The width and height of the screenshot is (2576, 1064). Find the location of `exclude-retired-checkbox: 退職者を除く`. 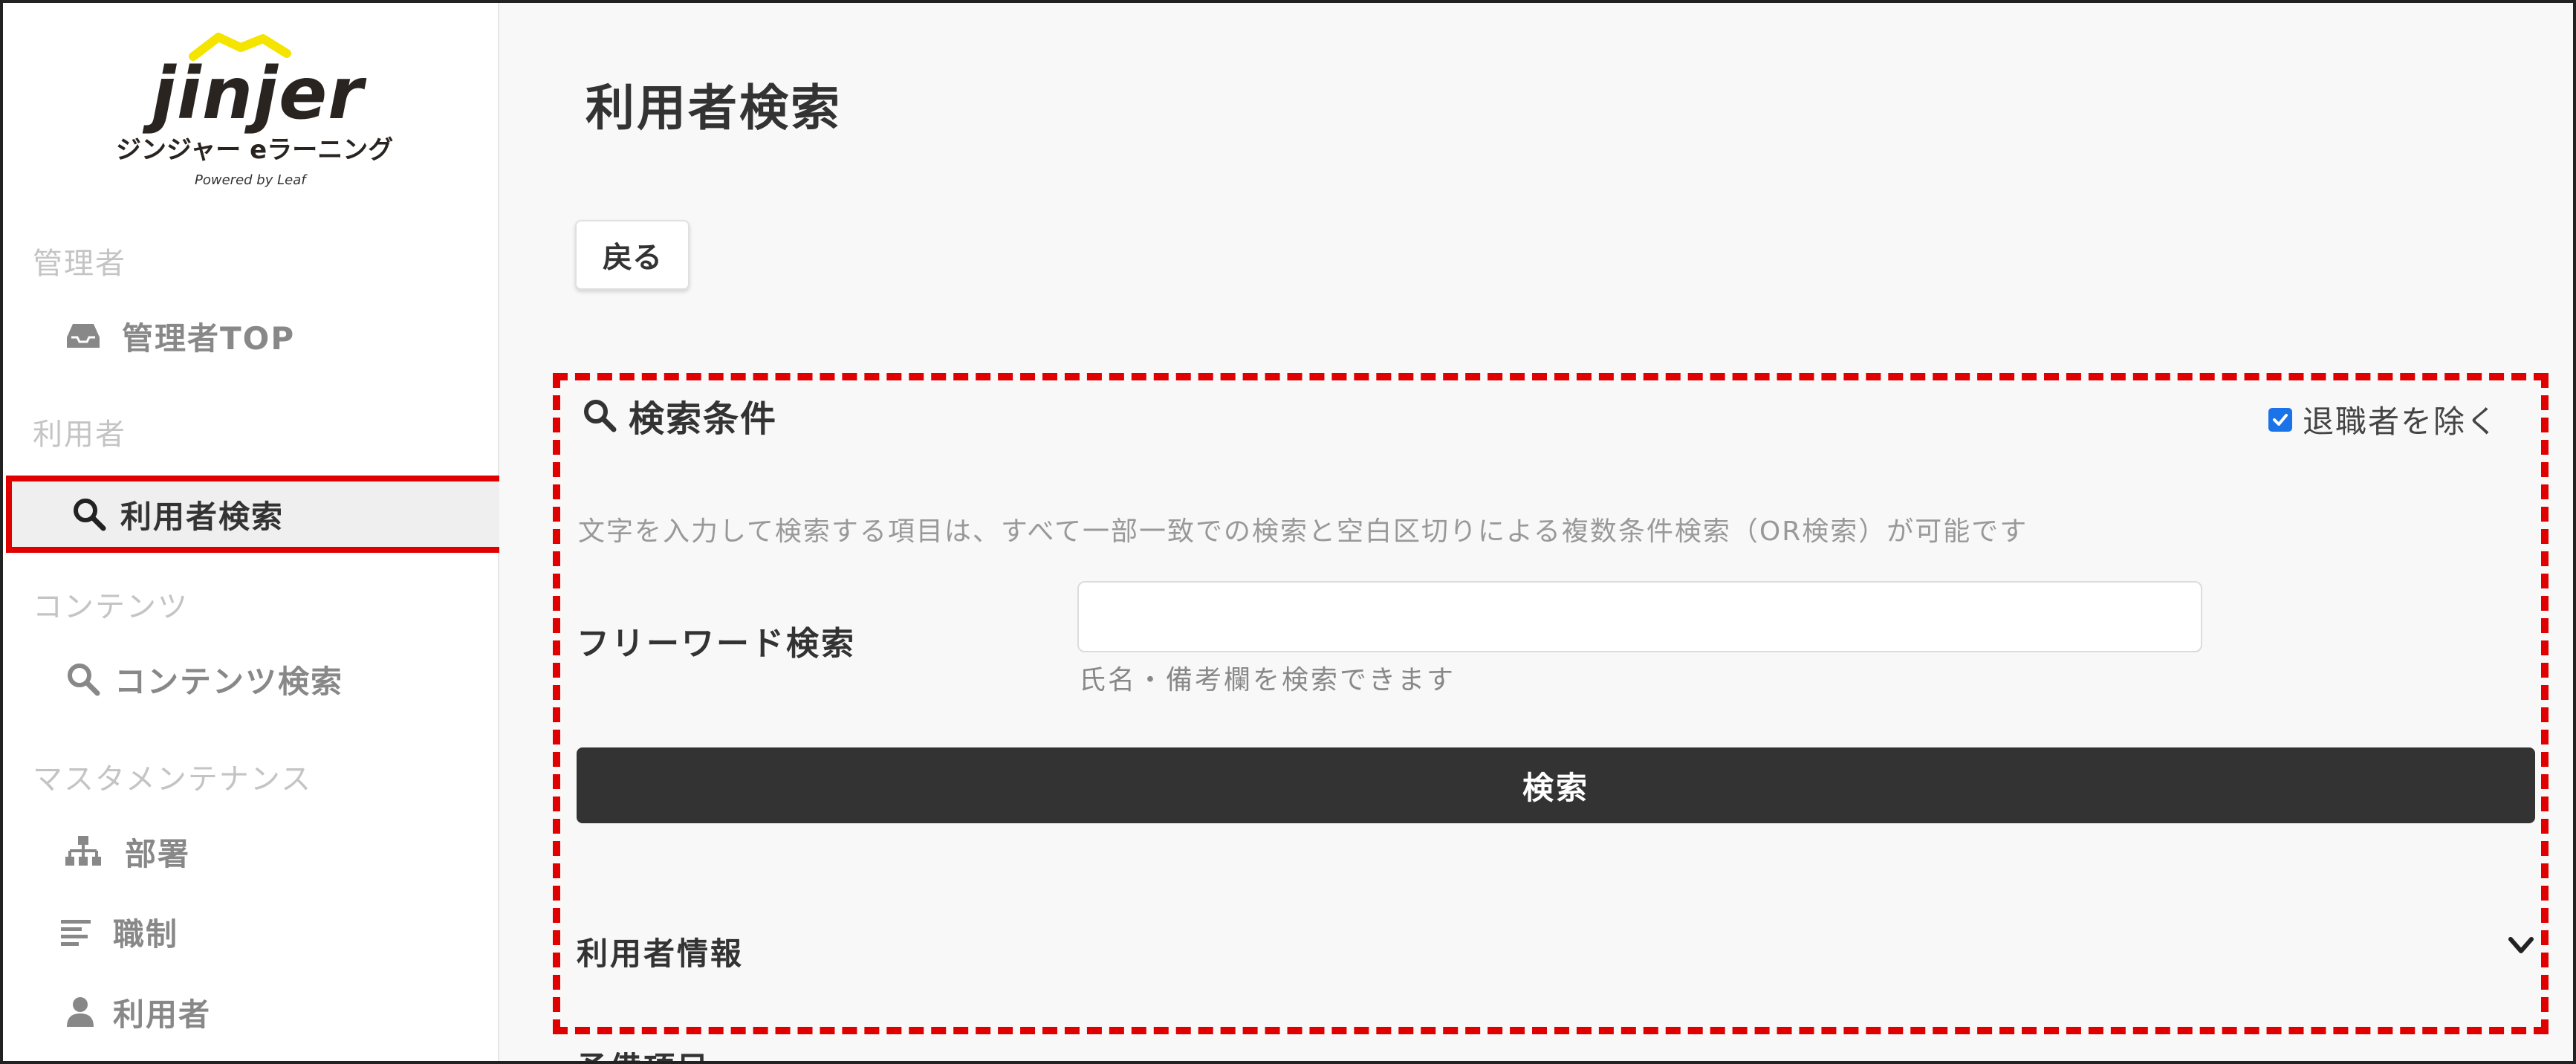

exclude-retired-checkbox: 退職者を除く is located at coordinates (2383, 420).